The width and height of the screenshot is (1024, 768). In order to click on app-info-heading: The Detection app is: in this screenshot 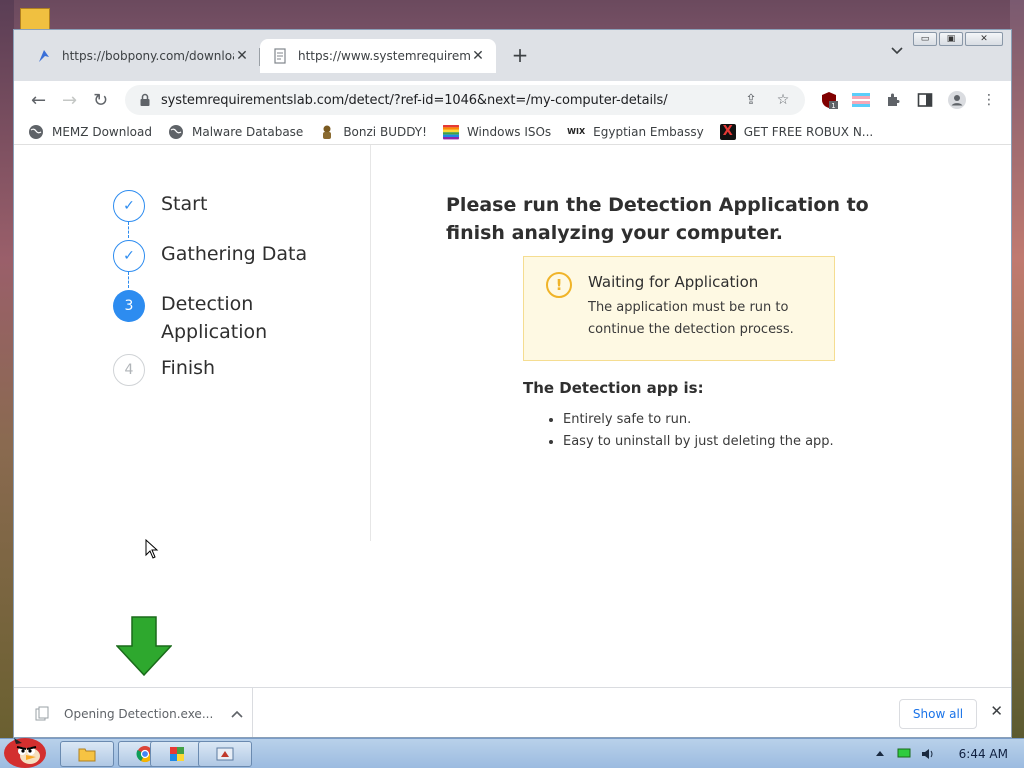, I will do `click(613, 388)`.